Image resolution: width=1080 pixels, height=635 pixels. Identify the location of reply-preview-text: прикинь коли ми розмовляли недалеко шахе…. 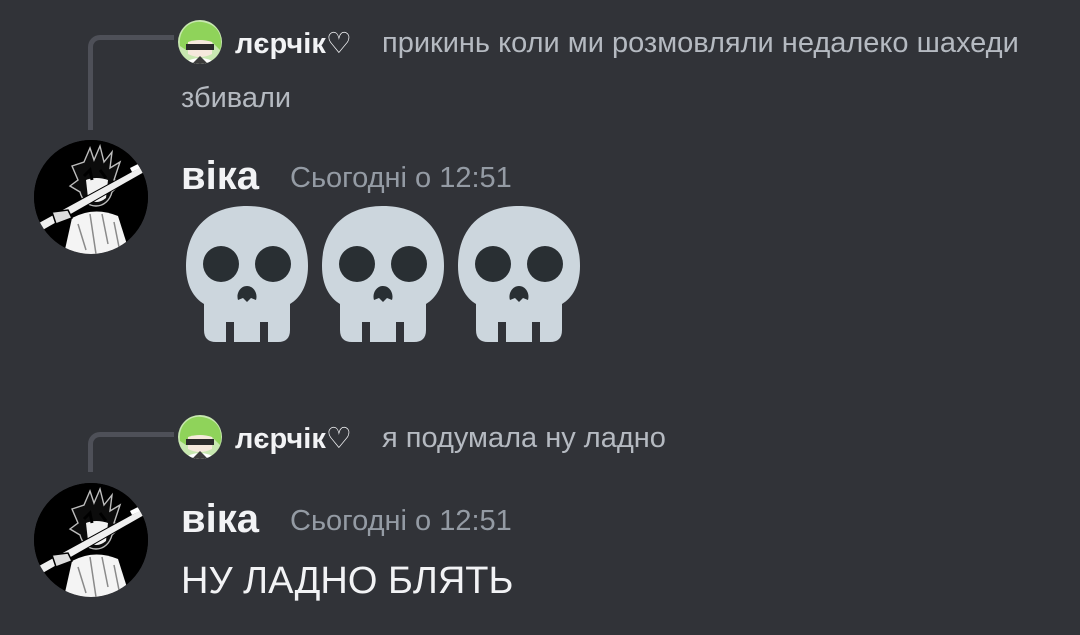
(611, 71).